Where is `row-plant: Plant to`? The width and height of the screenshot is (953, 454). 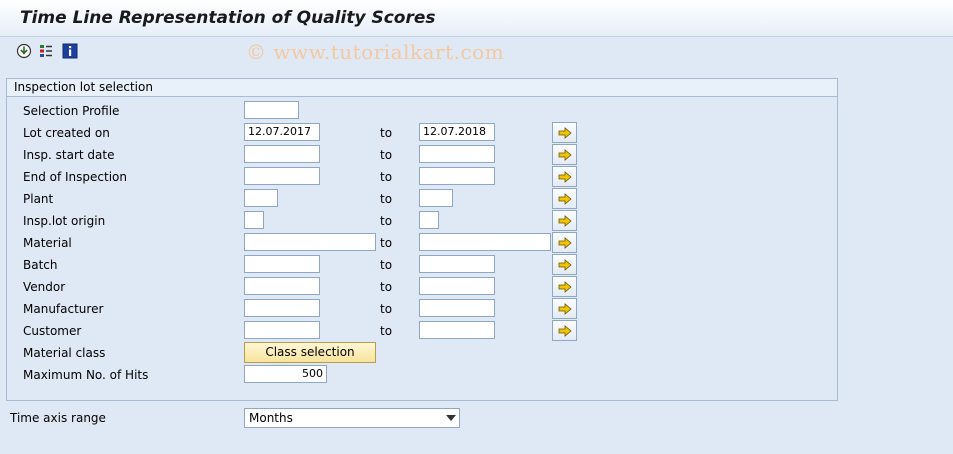 row-plant: Plant to is located at coordinates (422, 198).